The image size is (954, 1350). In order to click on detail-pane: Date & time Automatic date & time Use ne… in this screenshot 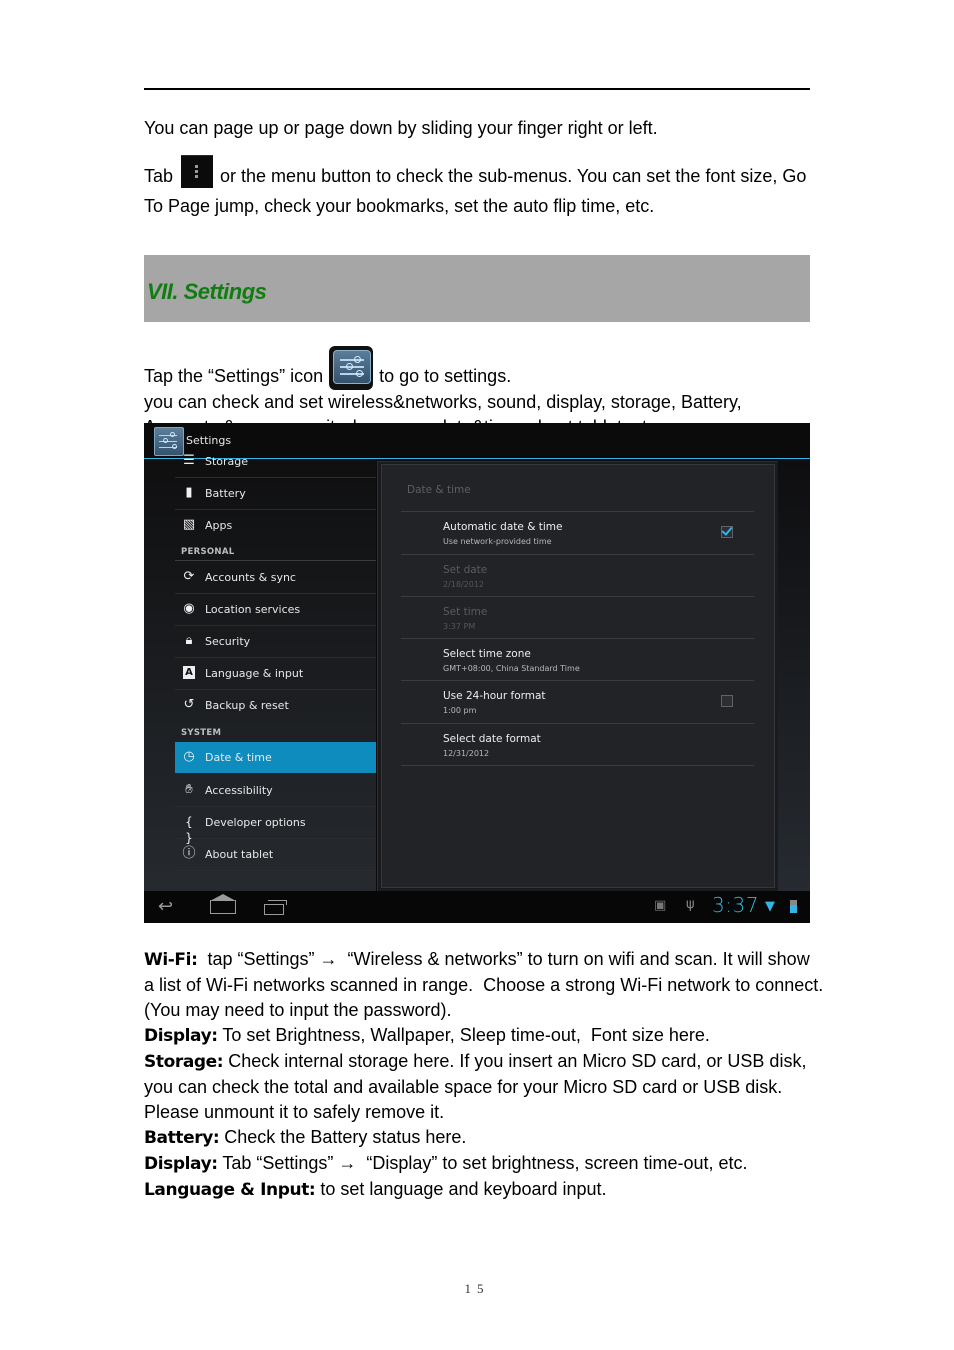, I will do `click(578, 676)`.